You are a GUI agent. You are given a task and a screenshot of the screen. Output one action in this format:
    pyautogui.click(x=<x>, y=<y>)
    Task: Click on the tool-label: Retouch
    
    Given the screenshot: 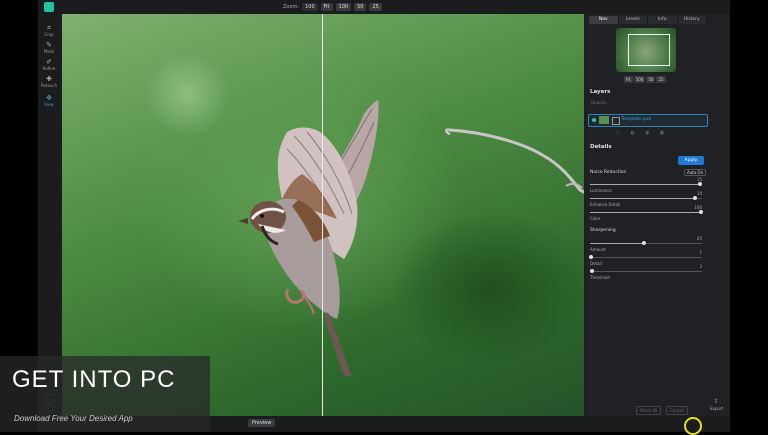 What is the action you would take?
    pyautogui.click(x=49, y=85)
    